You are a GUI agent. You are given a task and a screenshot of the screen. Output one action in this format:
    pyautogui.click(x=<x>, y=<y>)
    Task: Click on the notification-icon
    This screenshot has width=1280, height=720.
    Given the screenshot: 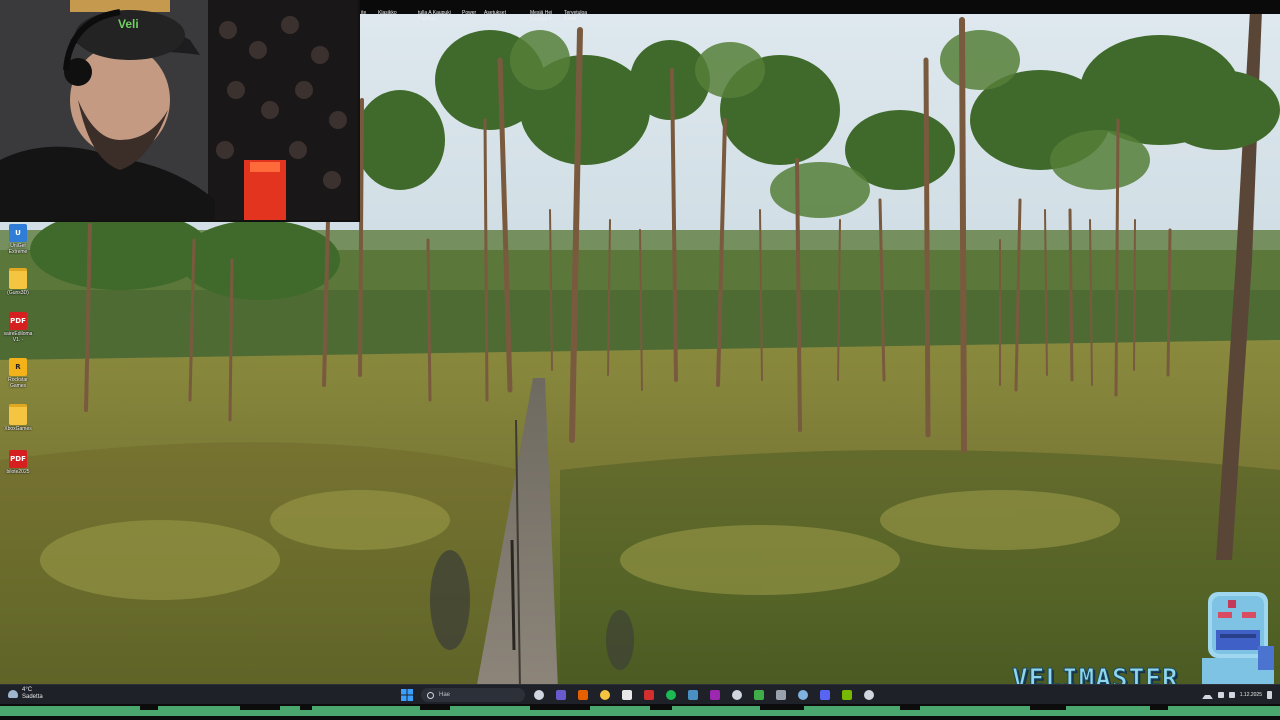 What is the action you would take?
    pyautogui.click(x=1269, y=695)
    